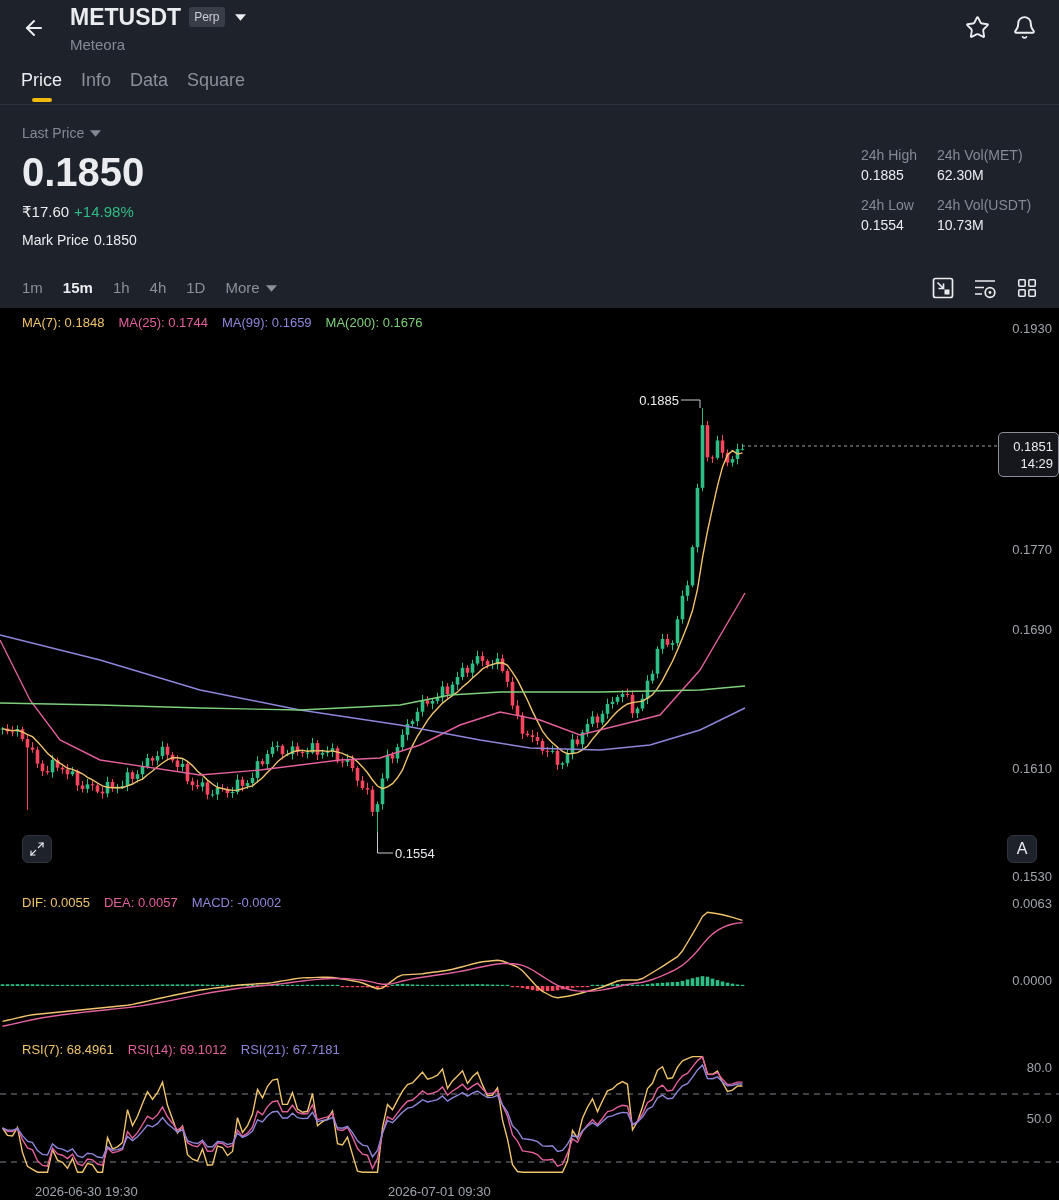  Describe the element at coordinates (236, 902) in the screenshot. I see `indicator-legend: MACD: -0.0002` at that location.